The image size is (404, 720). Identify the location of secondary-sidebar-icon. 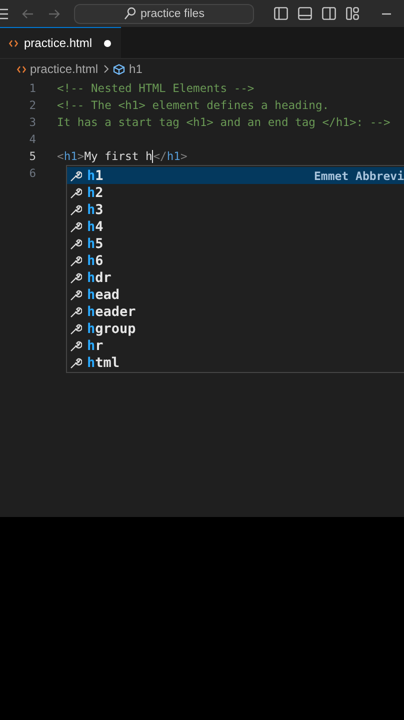
(329, 13).